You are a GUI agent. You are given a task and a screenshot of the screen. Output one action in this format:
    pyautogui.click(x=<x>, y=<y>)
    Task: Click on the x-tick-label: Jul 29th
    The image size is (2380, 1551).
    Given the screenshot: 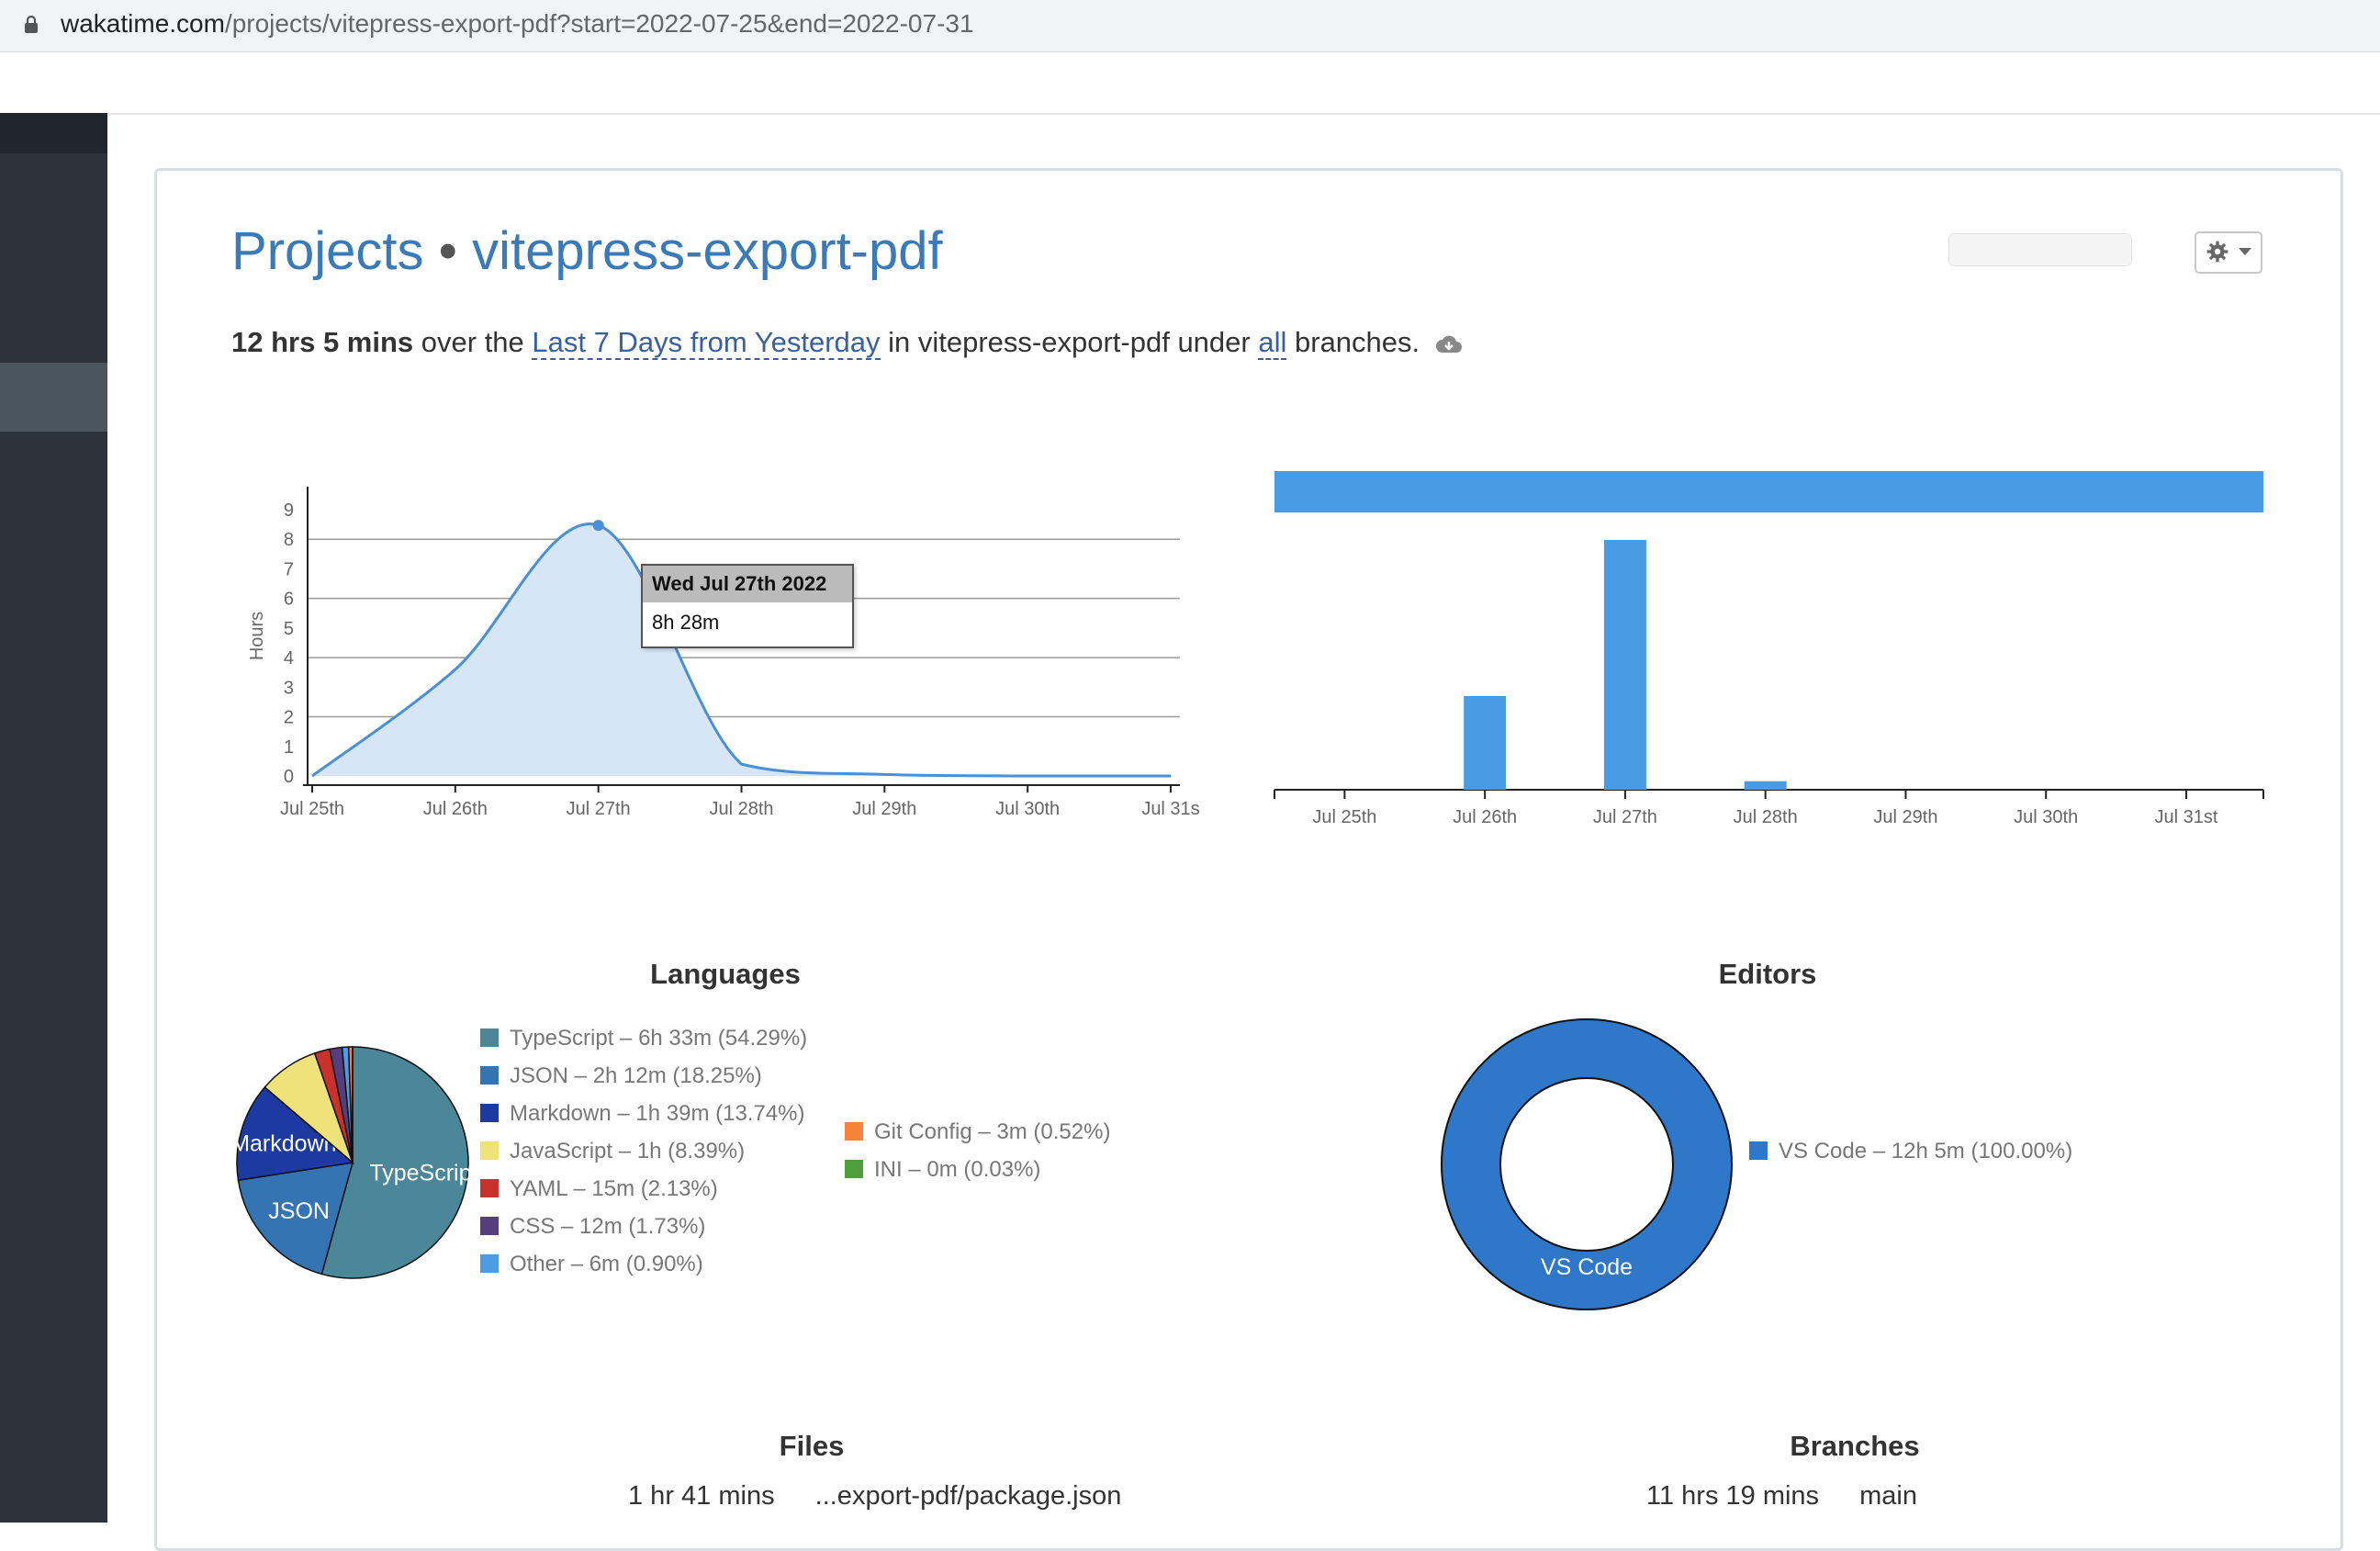 What is the action you would take?
    pyautogui.click(x=884, y=809)
    